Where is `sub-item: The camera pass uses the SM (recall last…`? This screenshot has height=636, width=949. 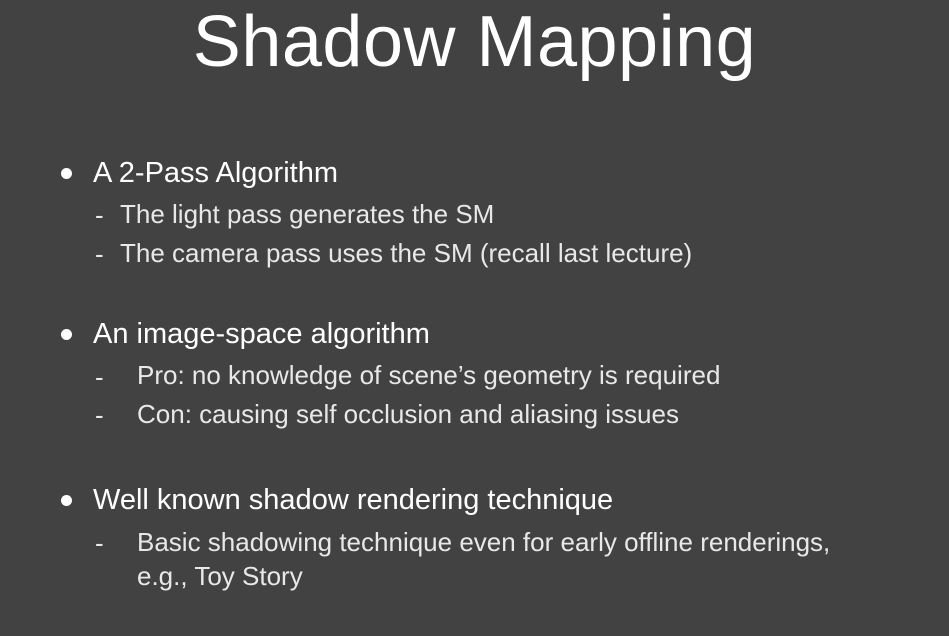
sub-item: The camera pass uses the SM (recall last… is located at coordinates (406, 253).